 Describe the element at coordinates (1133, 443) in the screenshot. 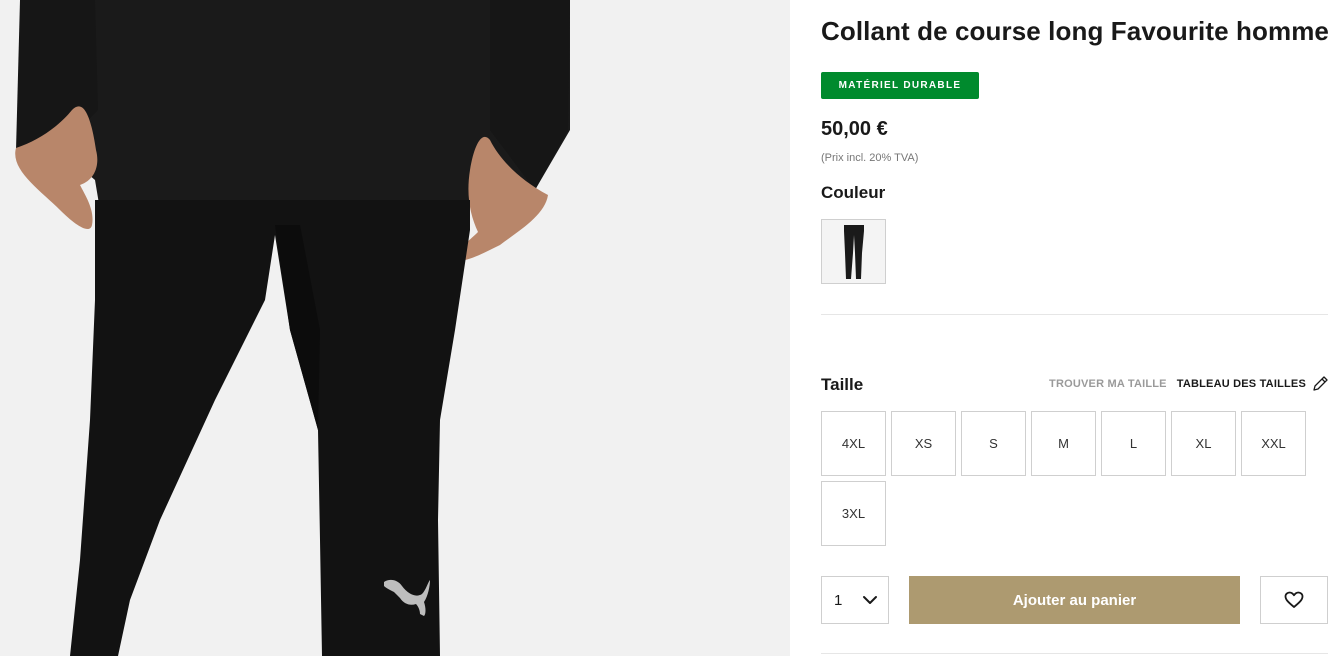

I see `size-option: L` at that location.